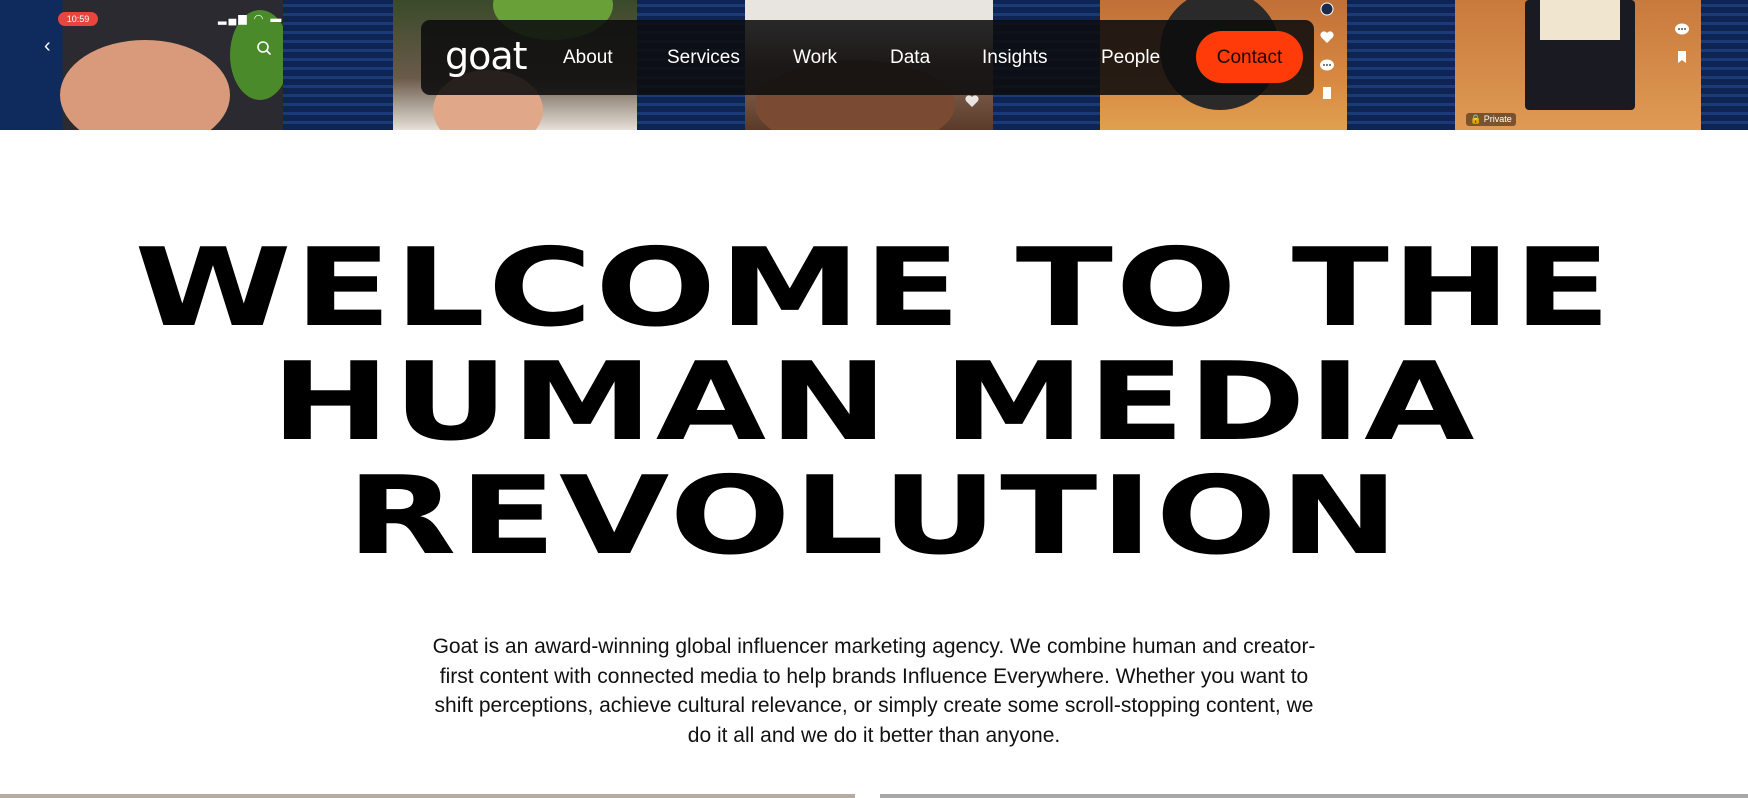 This screenshot has height=798, width=1748. Describe the element at coordinates (1476, 119) in the screenshot. I see `lock-icon: 🔒` at that location.